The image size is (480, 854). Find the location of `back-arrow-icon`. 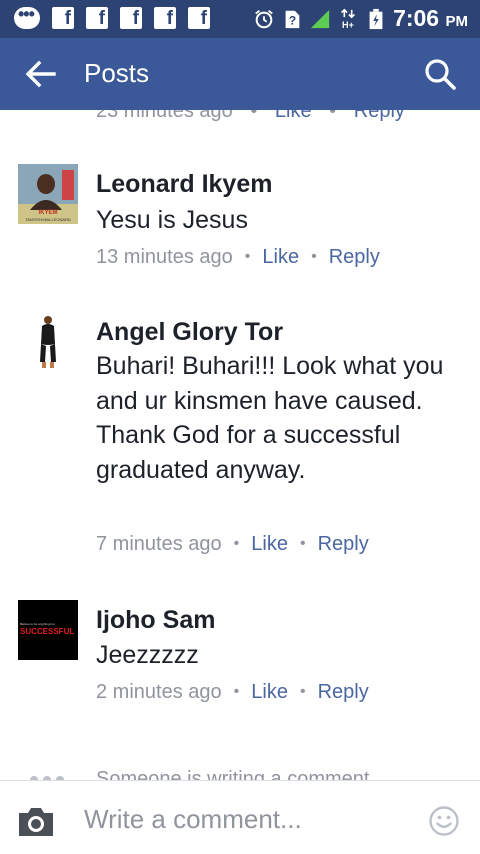

back-arrow-icon is located at coordinates (40, 74).